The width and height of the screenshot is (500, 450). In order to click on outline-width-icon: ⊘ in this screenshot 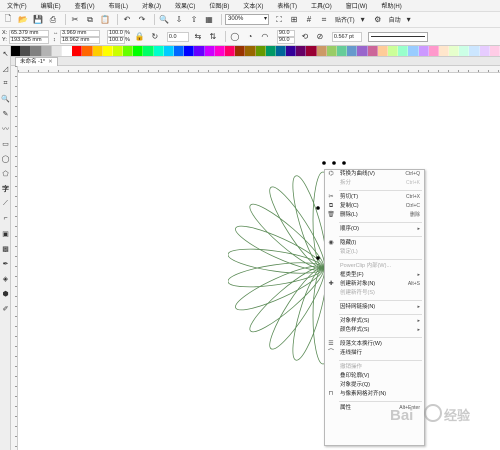, I will do `click(320, 37)`.